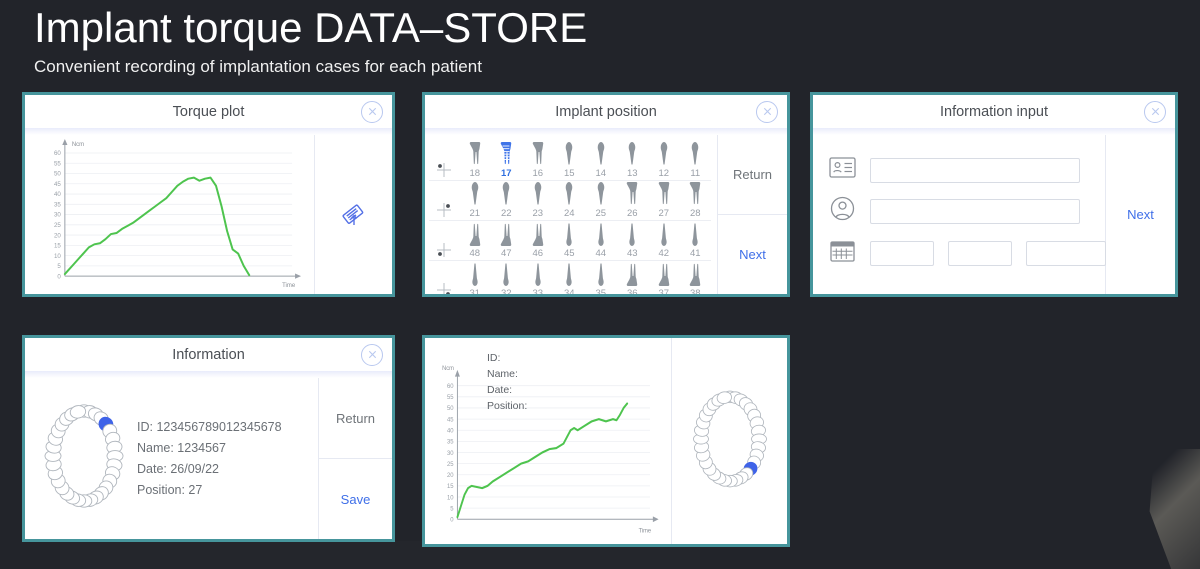 The width and height of the screenshot is (1200, 569). What do you see at coordinates (1066, 253) in the screenshot?
I see `date-year-field` at bounding box center [1066, 253].